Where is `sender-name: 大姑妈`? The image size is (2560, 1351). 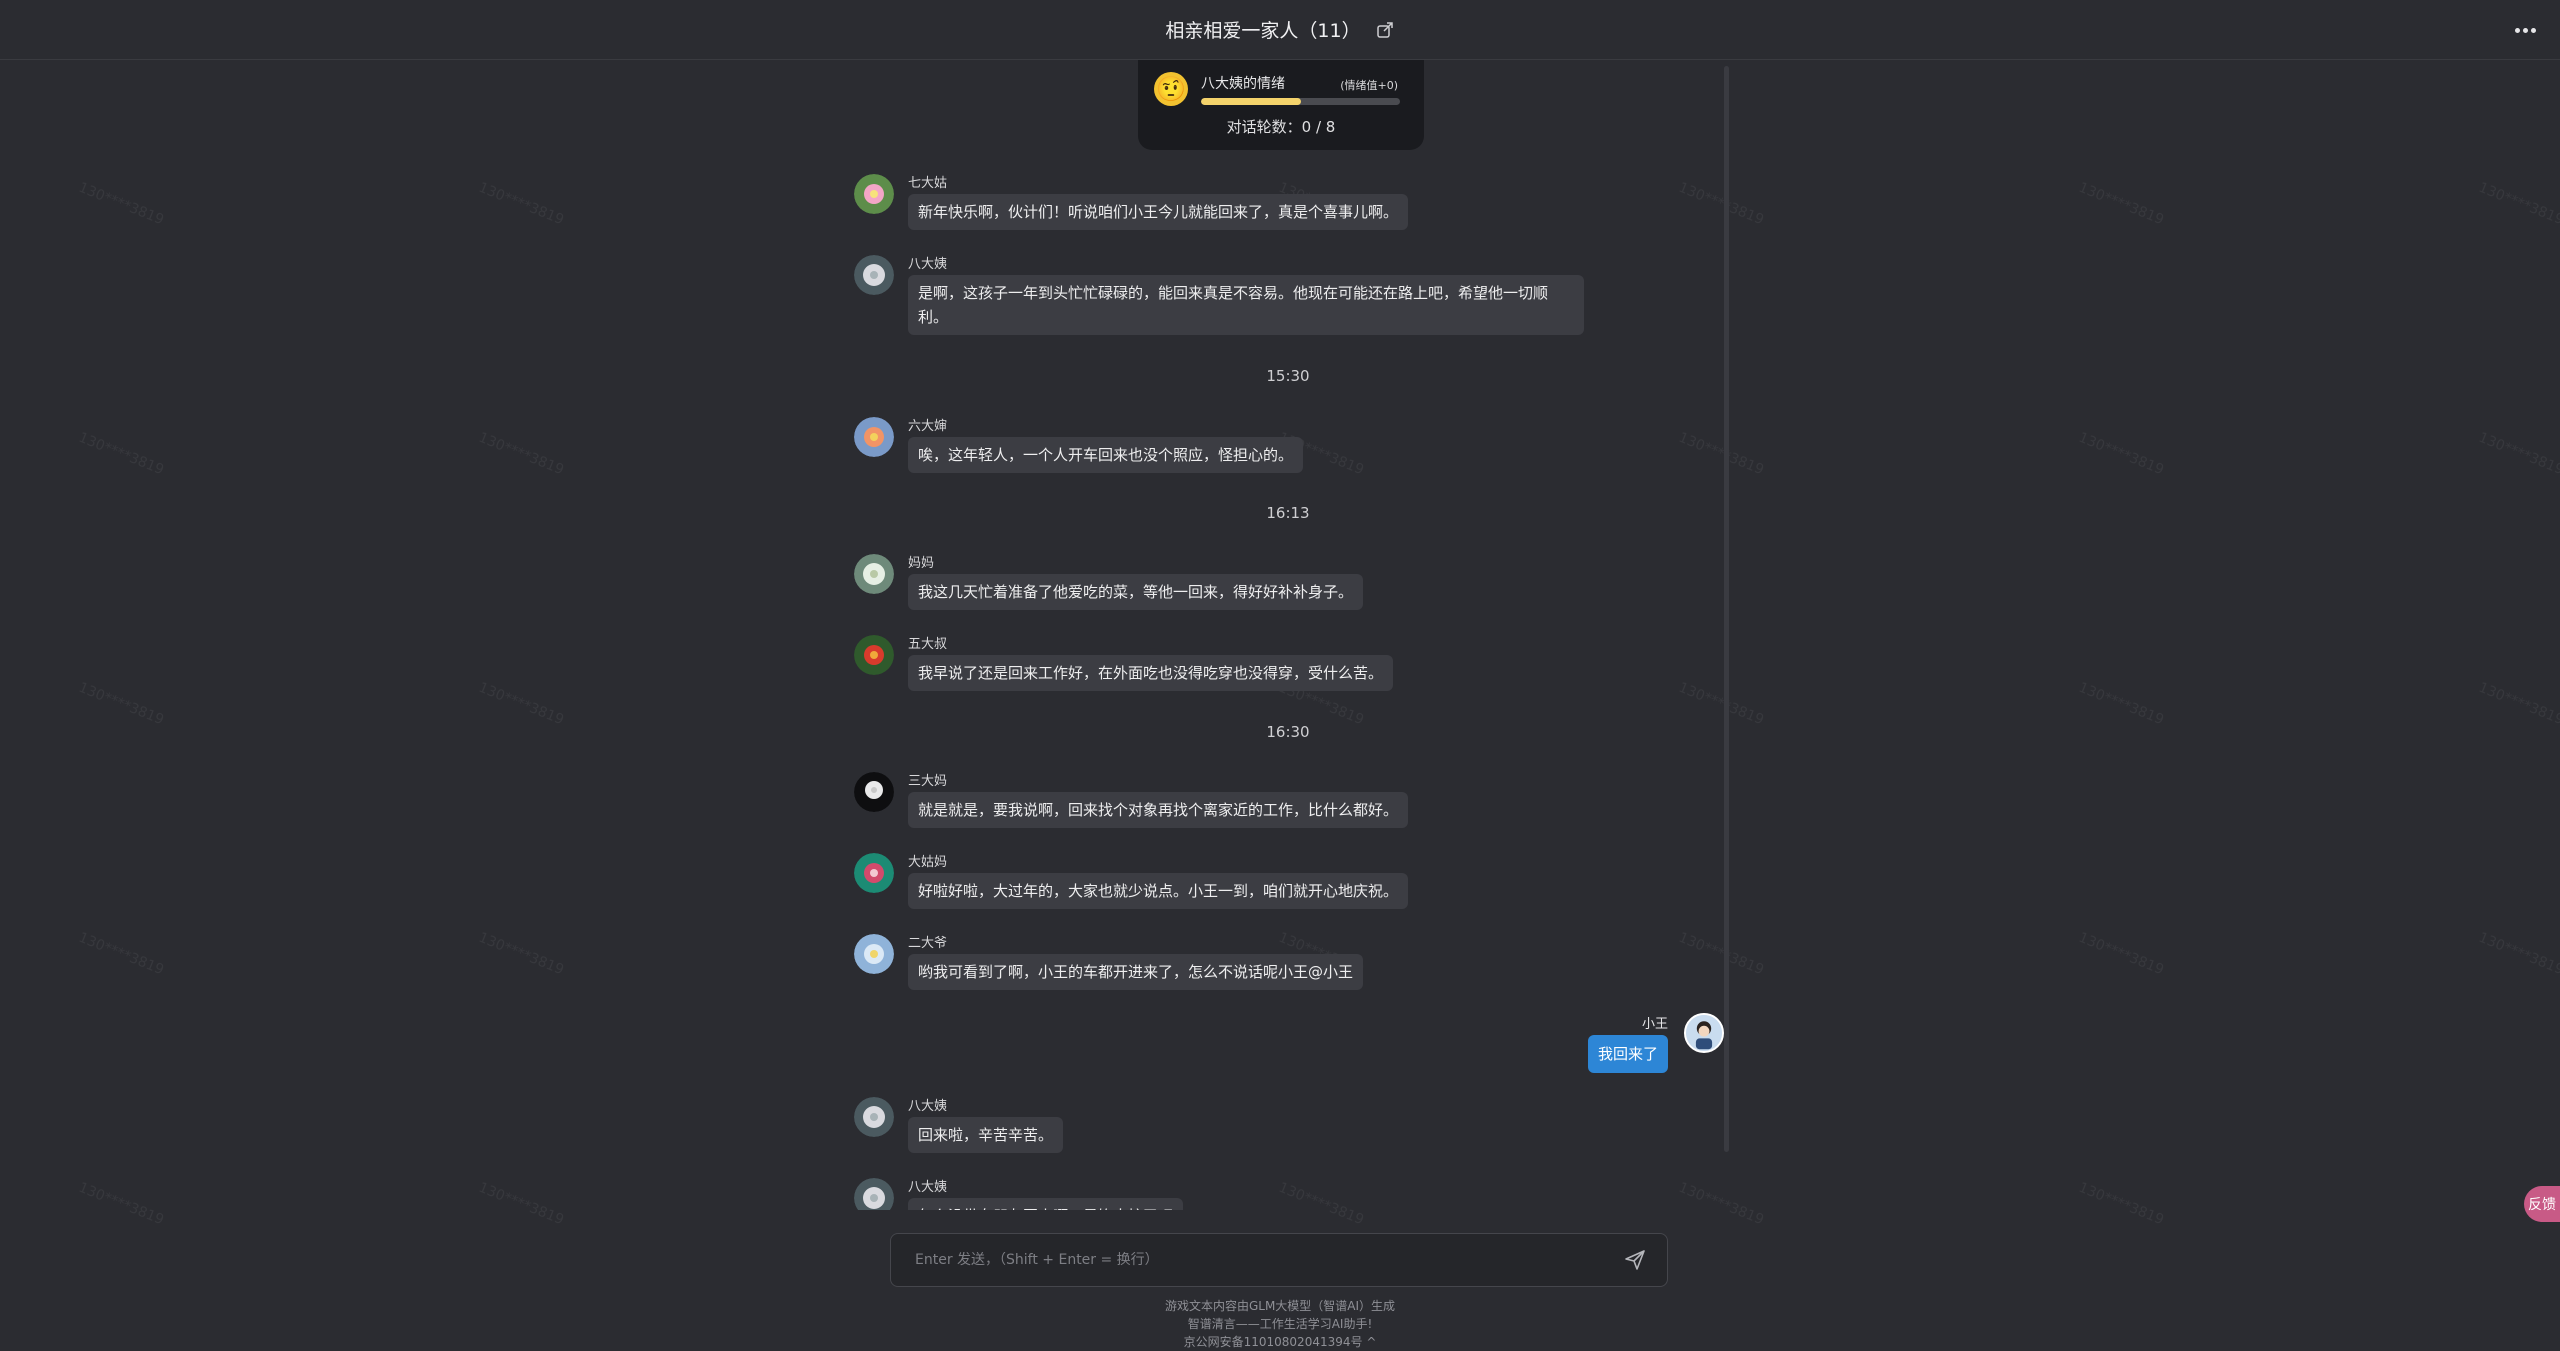
sender-name: 大姑妈 is located at coordinates (928, 862).